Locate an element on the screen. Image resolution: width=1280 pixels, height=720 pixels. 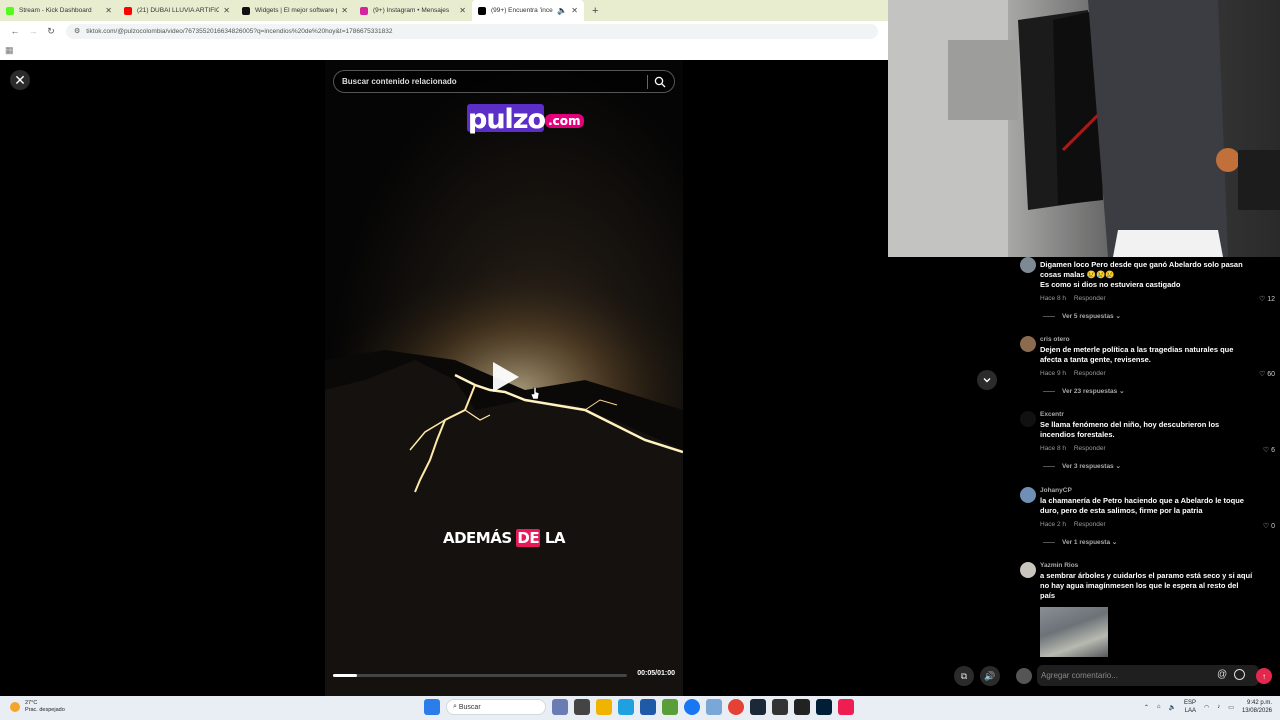
photoshop-icon is located at coordinates (824, 707).